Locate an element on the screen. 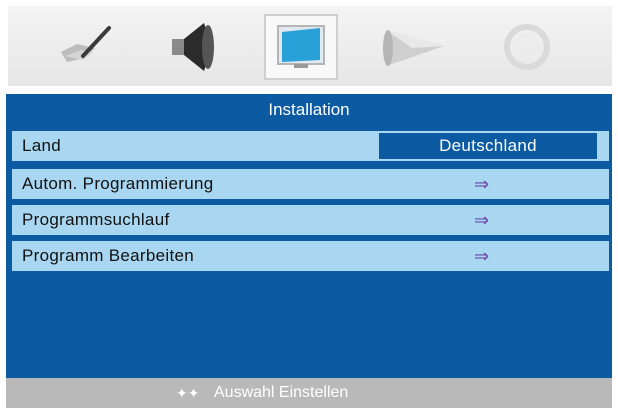  clock-icon is located at coordinates (527, 47).